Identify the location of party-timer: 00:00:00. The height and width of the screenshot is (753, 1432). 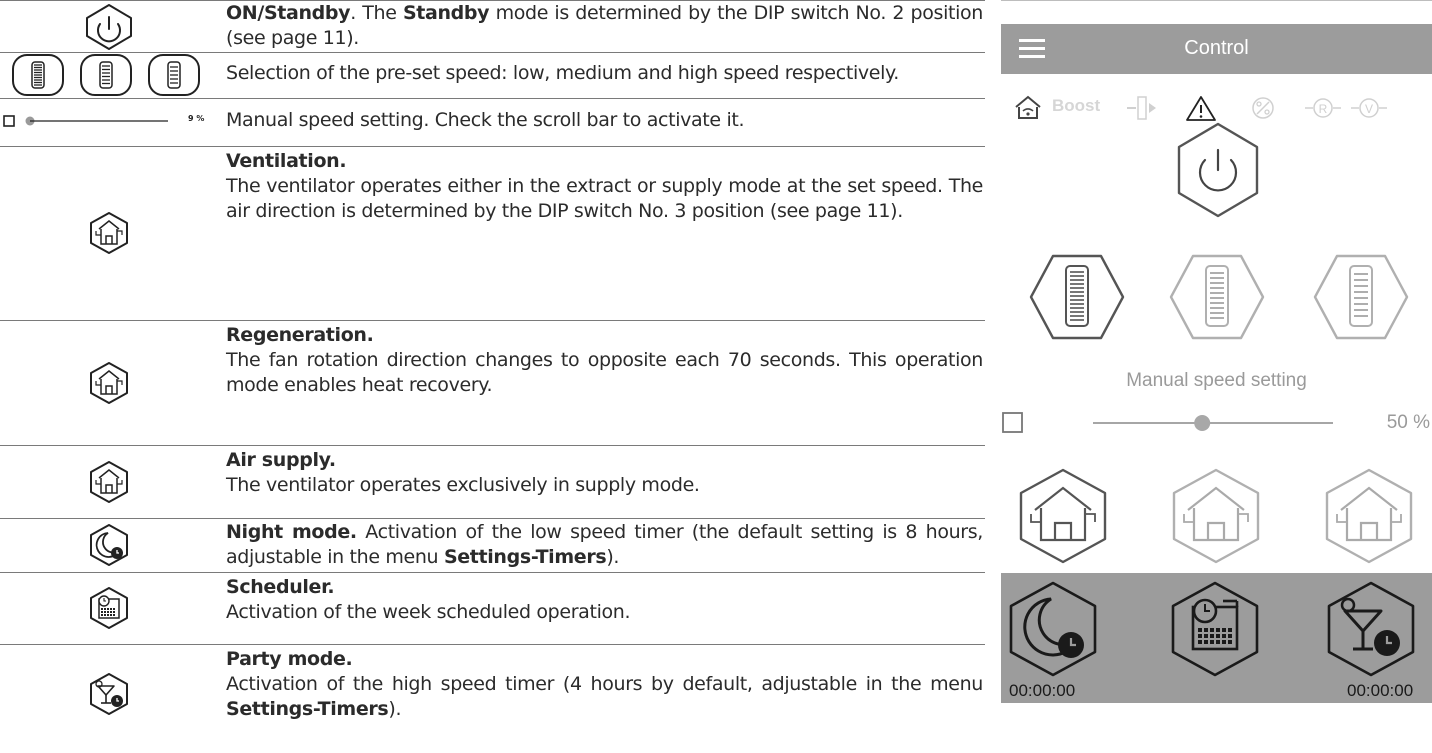
(1380, 690).